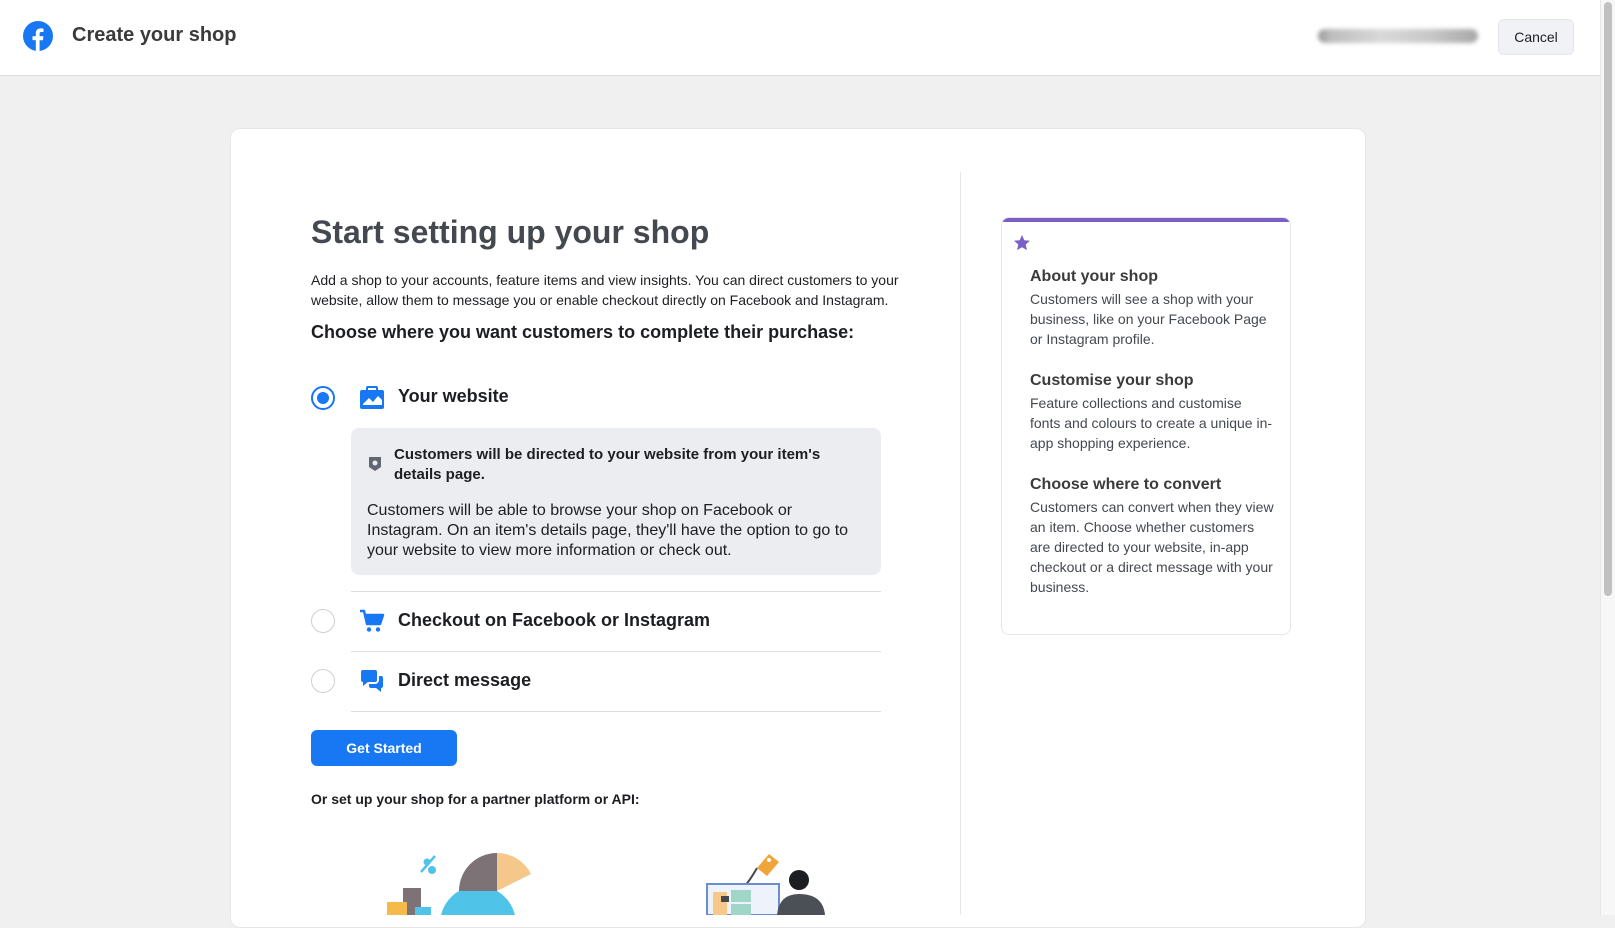 Image resolution: width=1615 pixels, height=928 pixels. Describe the element at coordinates (510, 232) in the screenshot. I see `section-heading: Start setting up your shop` at that location.